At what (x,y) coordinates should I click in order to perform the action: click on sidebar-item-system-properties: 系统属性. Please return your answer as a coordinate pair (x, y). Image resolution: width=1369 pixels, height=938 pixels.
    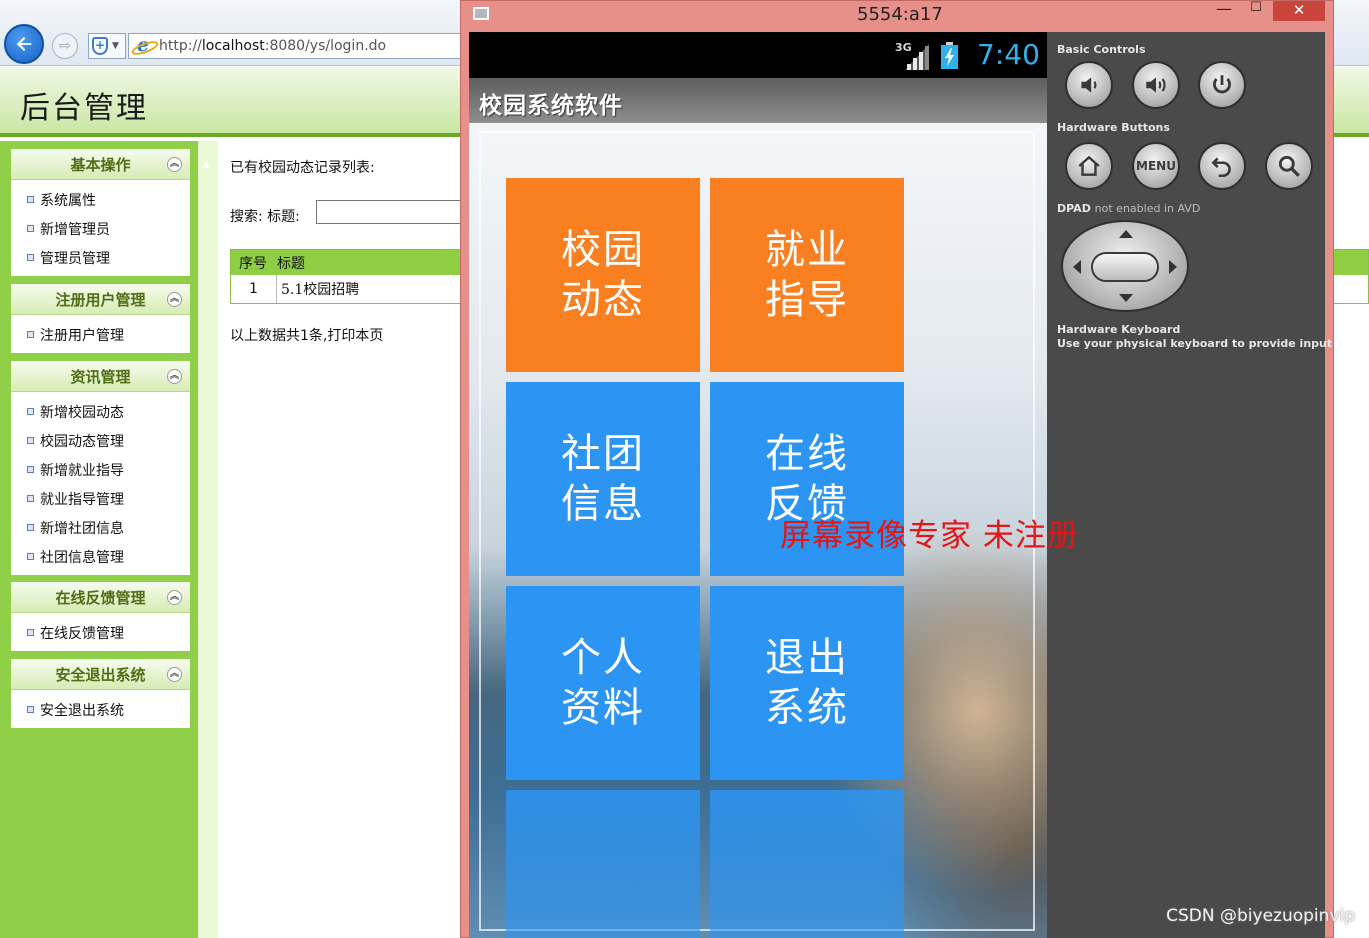
    Looking at the image, I should click on (100, 199).